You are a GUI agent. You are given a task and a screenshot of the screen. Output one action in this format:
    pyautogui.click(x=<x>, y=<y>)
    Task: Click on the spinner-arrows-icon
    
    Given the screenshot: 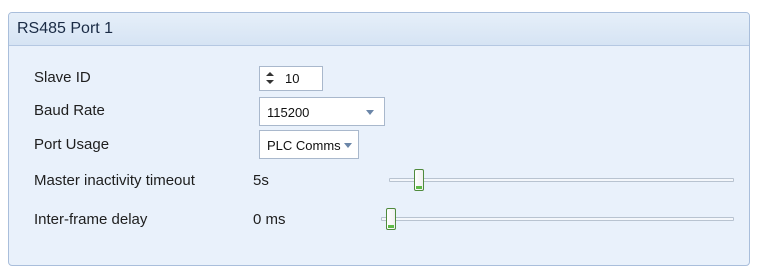 What is the action you would take?
    pyautogui.click(x=270, y=78)
    